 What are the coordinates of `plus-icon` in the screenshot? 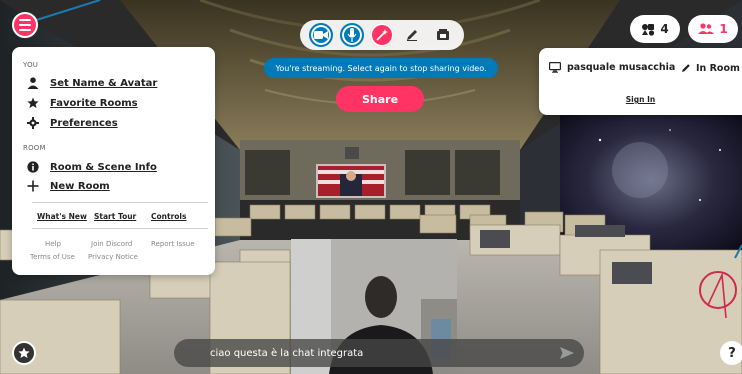 It's located at (33, 186).